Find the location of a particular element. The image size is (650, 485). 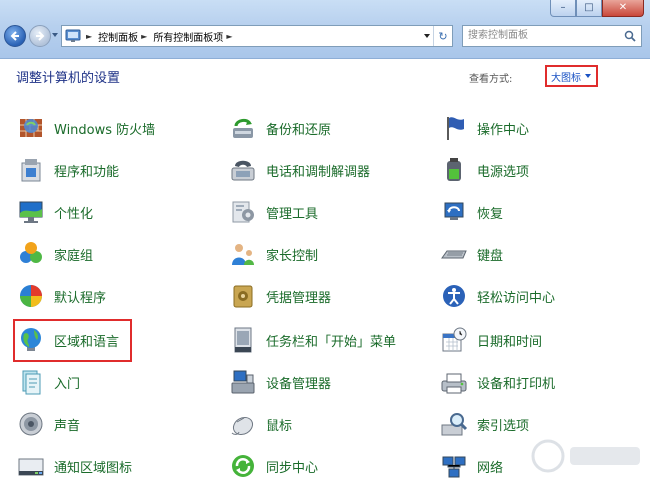

item-label: 默认程序 is located at coordinates (80, 298).